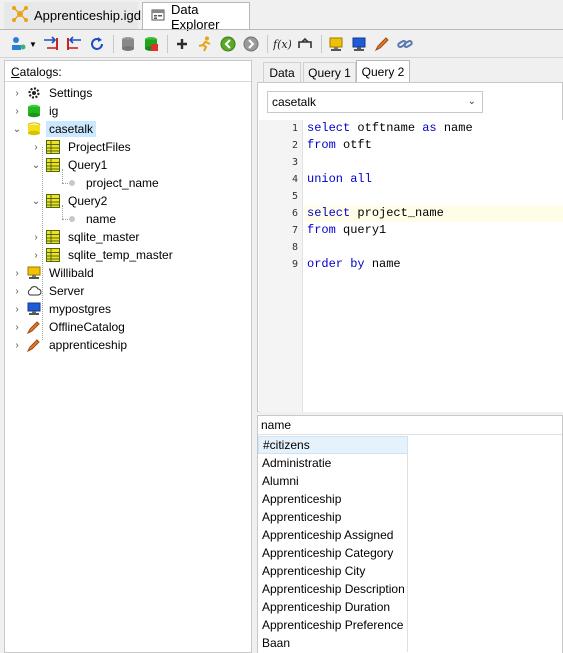 This screenshot has height=653, width=563. Describe the element at coordinates (72, 16) in the screenshot. I see `tab-apprenticeship-igd: Apprenticeship.igd` at that location.